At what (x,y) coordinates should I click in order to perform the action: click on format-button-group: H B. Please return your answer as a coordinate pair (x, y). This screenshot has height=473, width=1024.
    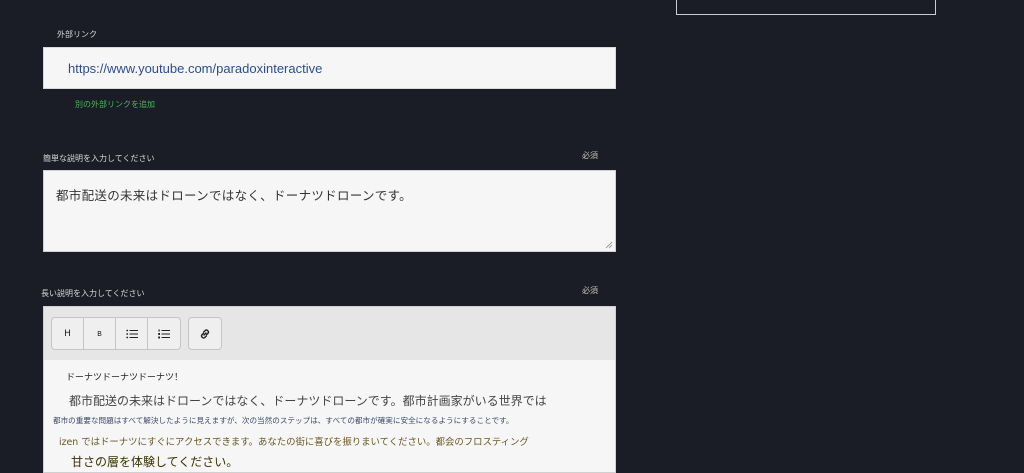
    Looking at the image, I should click on (116, 333).